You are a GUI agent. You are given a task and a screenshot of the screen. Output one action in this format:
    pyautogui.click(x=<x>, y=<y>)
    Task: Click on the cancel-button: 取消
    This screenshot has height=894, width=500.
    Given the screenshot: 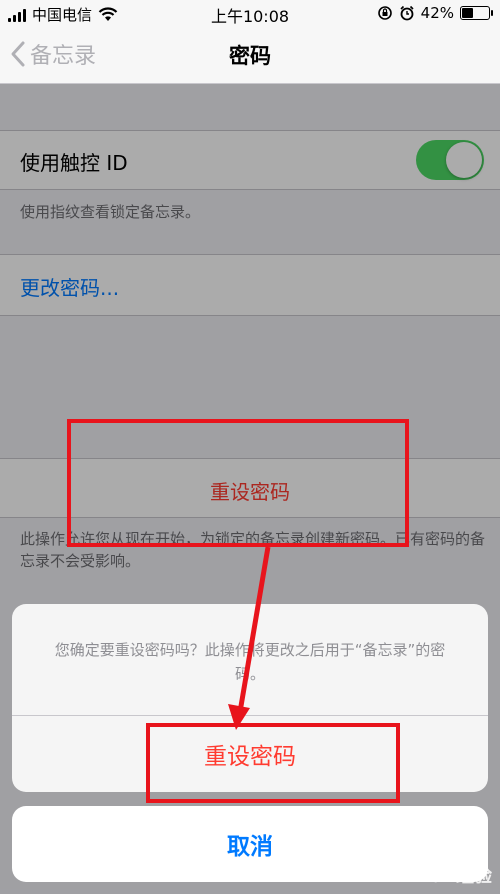 What is the action you would take?
    pyautogui.click(x=250, y=844)
    